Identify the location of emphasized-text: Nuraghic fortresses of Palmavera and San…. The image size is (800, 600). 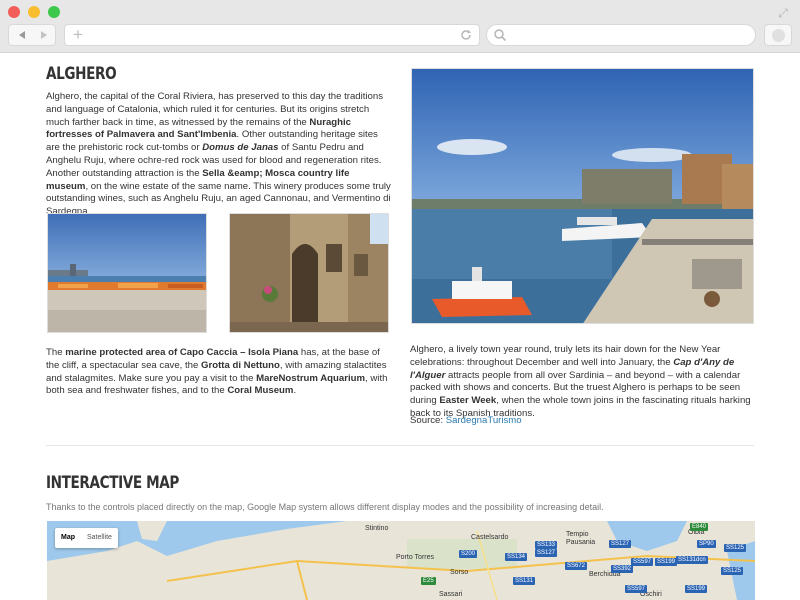
(199, 128).